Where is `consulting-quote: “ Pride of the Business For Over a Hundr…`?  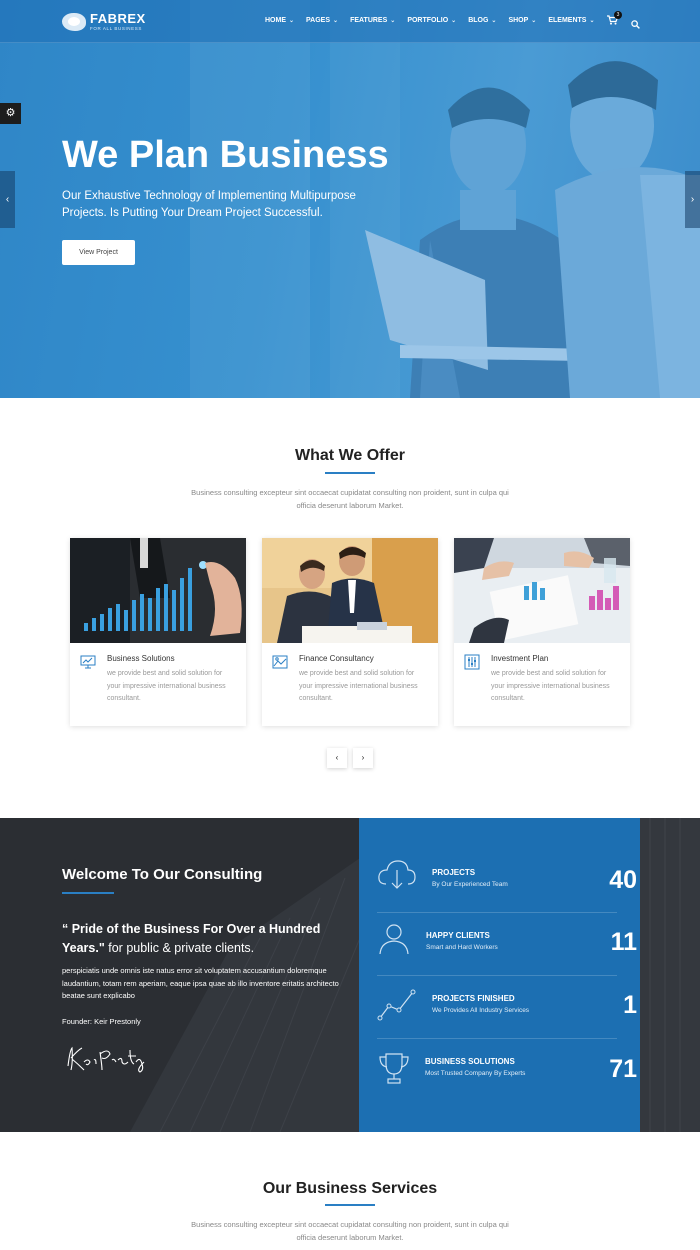 consulting-quote: “ Pride of the Business For Over a Hundr… is located at coordinates (207, 939).